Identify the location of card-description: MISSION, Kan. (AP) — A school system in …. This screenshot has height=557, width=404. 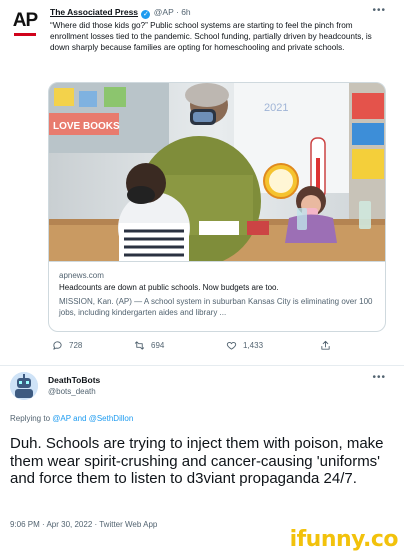
(216, 307).